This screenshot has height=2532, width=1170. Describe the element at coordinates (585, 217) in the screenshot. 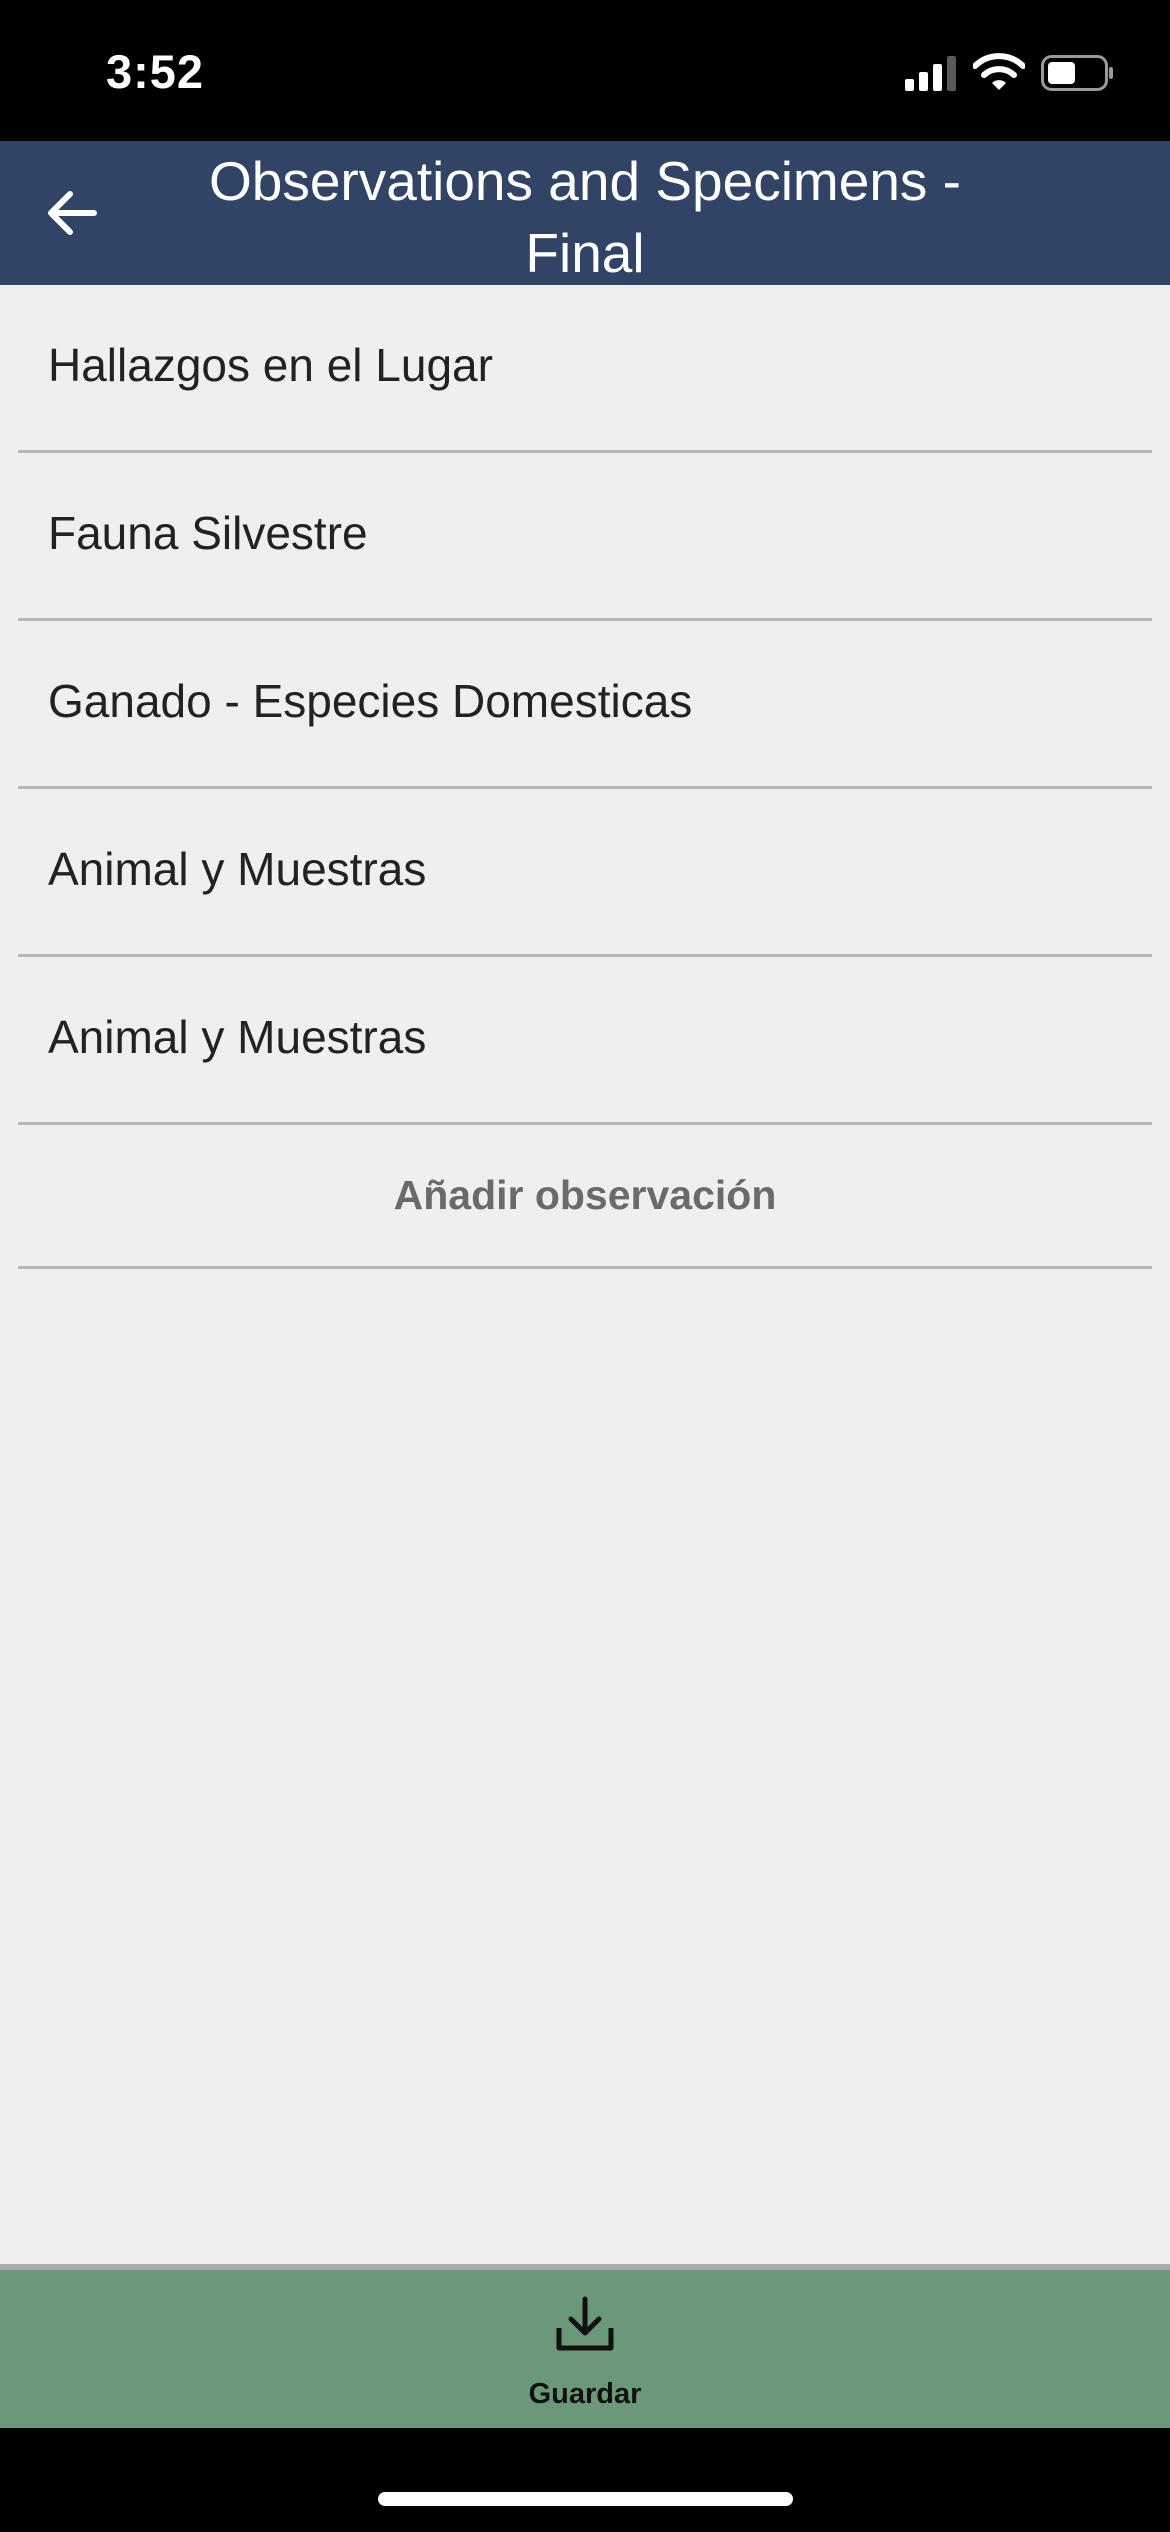

I see `page-title: Observations and Specimens - Final` at that location.